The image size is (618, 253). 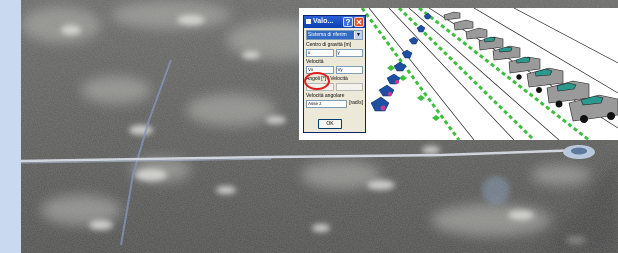 I want to click on center-x-field: x, so click(x=320, y=53).